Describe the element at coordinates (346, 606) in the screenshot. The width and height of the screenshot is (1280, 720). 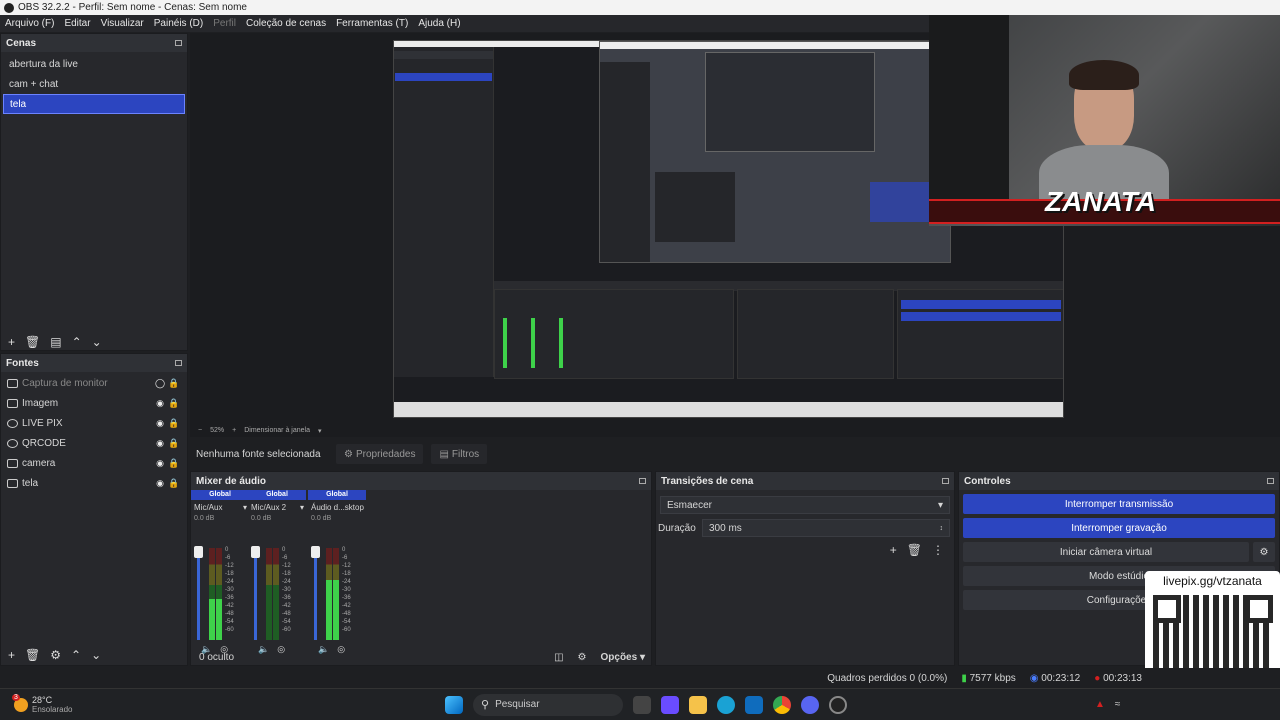
I see `db-scale-tick: -42` at that location.